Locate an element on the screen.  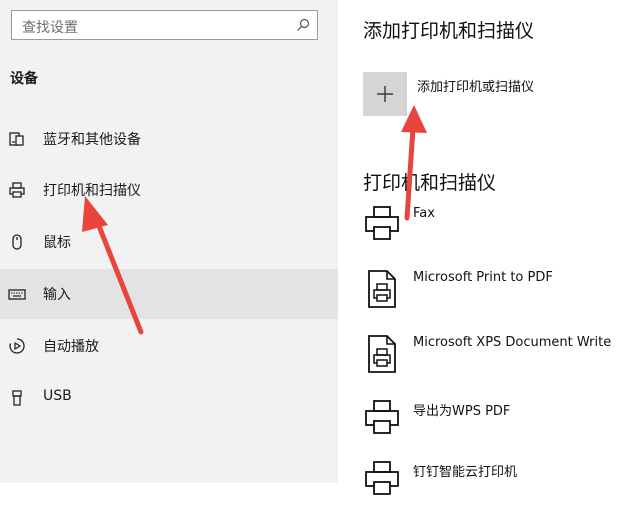
sidebar-item-label: 蓝牙和其他设备 is located at coordinates (92, 140).